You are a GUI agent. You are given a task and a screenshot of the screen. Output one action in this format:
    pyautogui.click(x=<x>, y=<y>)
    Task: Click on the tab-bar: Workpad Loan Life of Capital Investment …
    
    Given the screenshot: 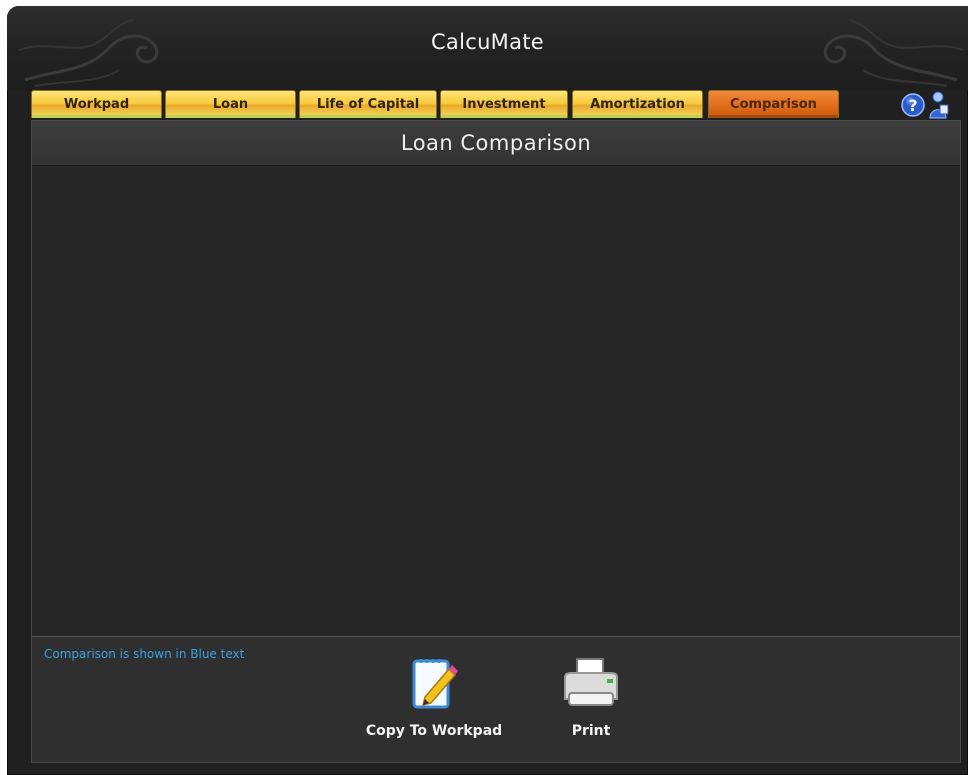 What is the action you would take?
    pyautogui.click(x=441, y=105)
    